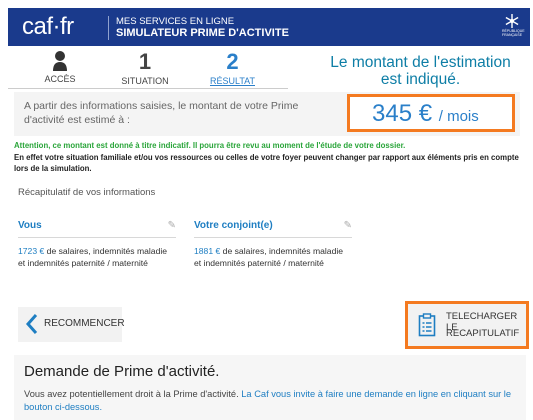 This screenshot has height=420, width=533. Describe the element at coordinates (232, 61) in the screenshot. I see `step-number: 2` at that location.